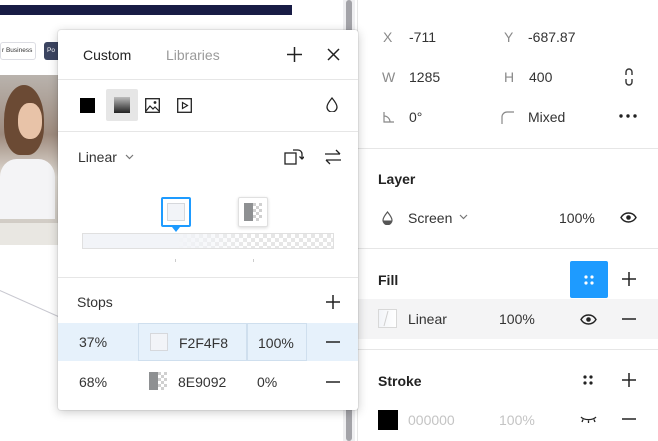  What do you see at coordinates (546, 117) in the screenshot?
I see `corner-radius-input: Mixed` at bounding box center [546, 117].